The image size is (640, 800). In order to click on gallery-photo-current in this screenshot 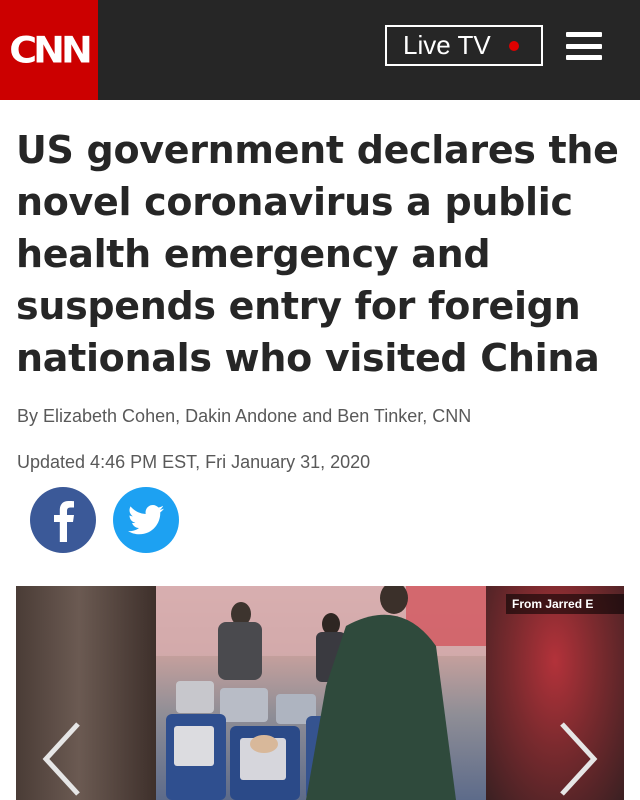, I will do `click(321, 693)`.